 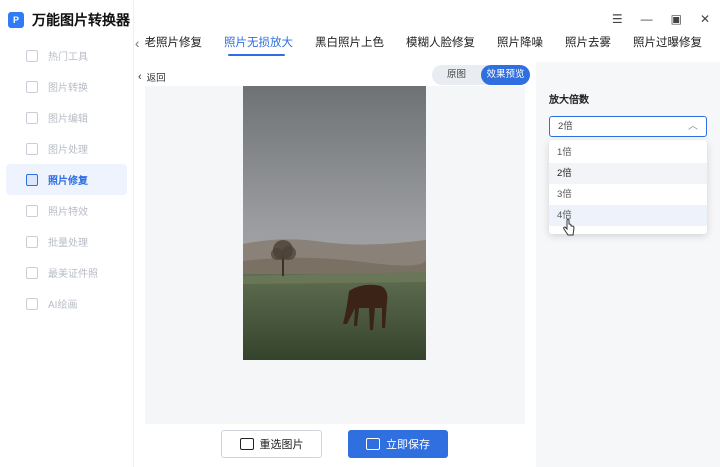 What do you see at coordinates (140, 77) in the screenshot?
I see `chevron-left-icon: ‹` at bounding box center [140, 77].